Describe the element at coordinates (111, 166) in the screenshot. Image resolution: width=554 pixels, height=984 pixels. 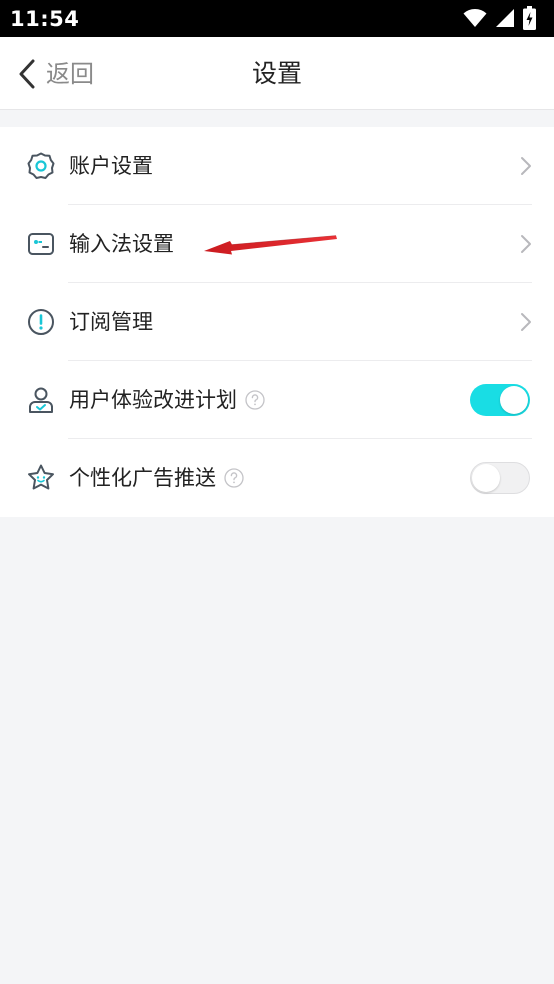
I see `settings-item-label: 账户设置` at that location.